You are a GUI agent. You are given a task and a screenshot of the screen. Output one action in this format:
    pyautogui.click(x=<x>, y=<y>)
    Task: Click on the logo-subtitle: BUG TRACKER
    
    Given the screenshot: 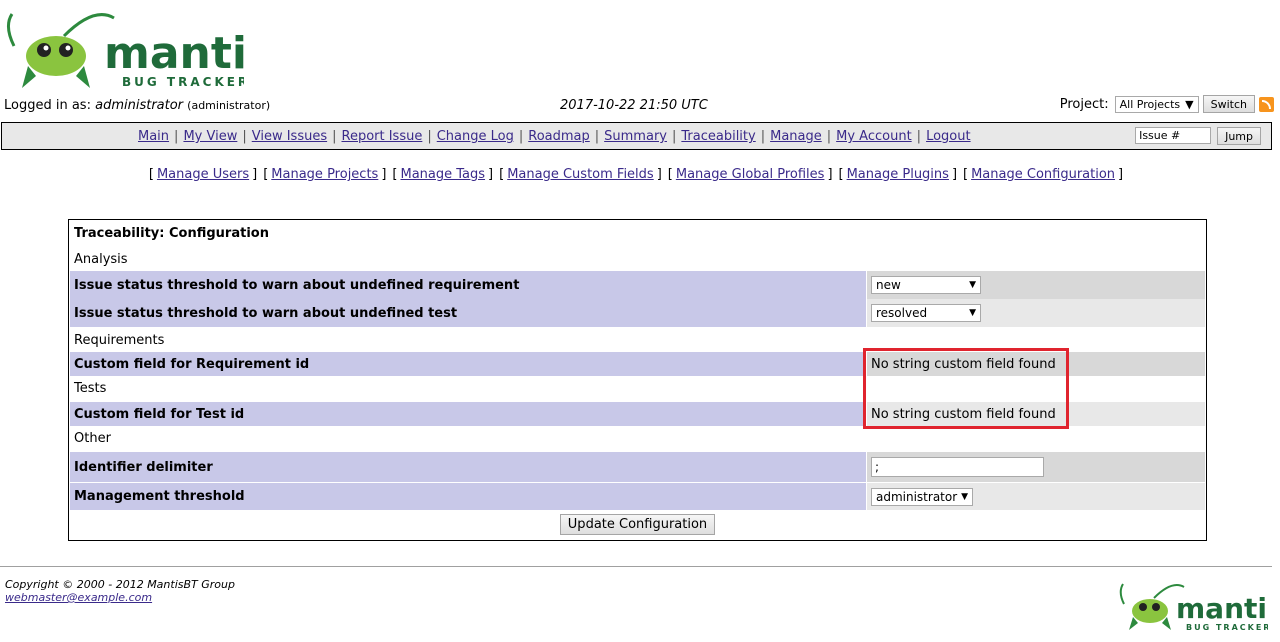 What is the action you would take?
    pyautogui.click(x=183, y=82)
    